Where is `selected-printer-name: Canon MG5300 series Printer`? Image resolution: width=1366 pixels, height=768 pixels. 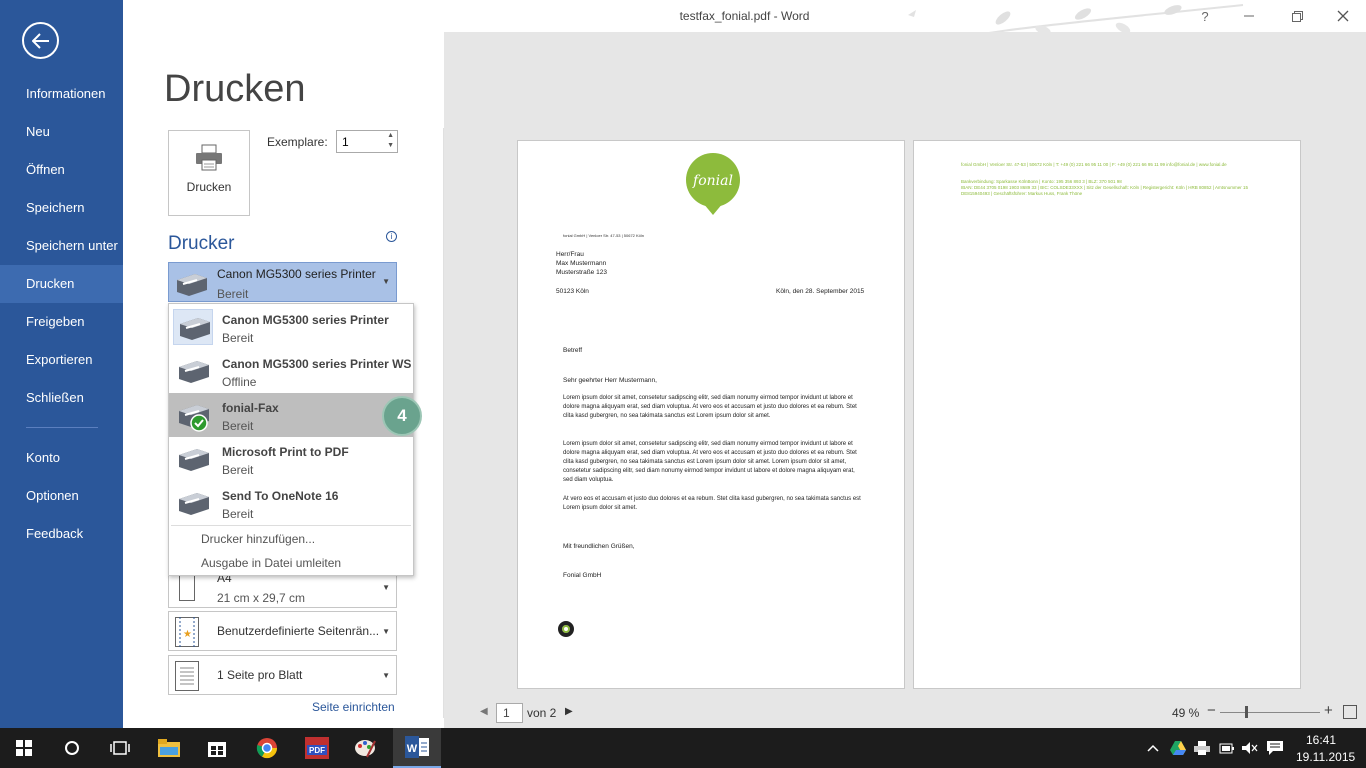
selected-printer-name: Canon MG5300 series Printer is located at coordinates (296, 274).